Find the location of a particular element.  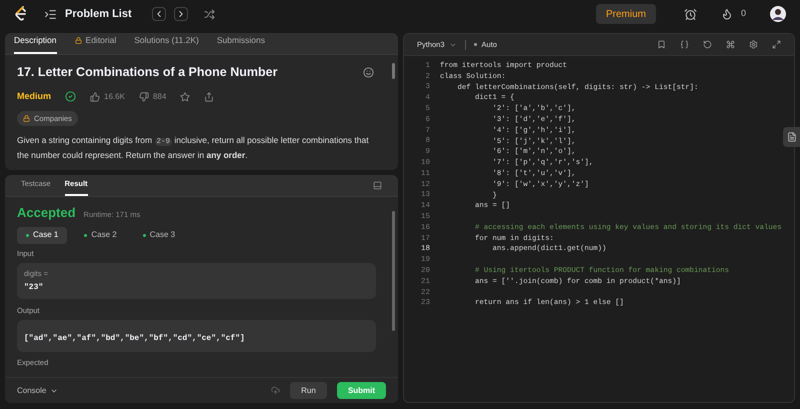

case-tab: Case 1 is located at coordinates (42, 235).